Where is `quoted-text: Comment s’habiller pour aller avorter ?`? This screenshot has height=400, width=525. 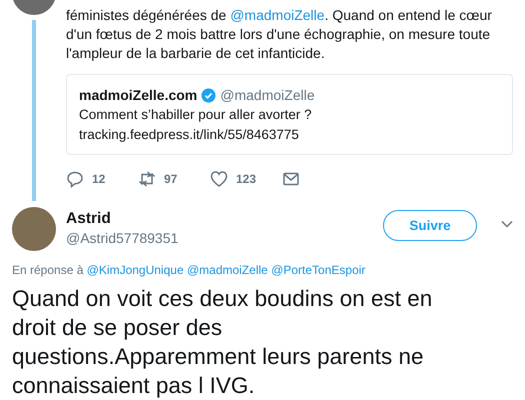
quoted-text: Comment s’habiller pour aller avorter ? is located at coordinates (196, 115).